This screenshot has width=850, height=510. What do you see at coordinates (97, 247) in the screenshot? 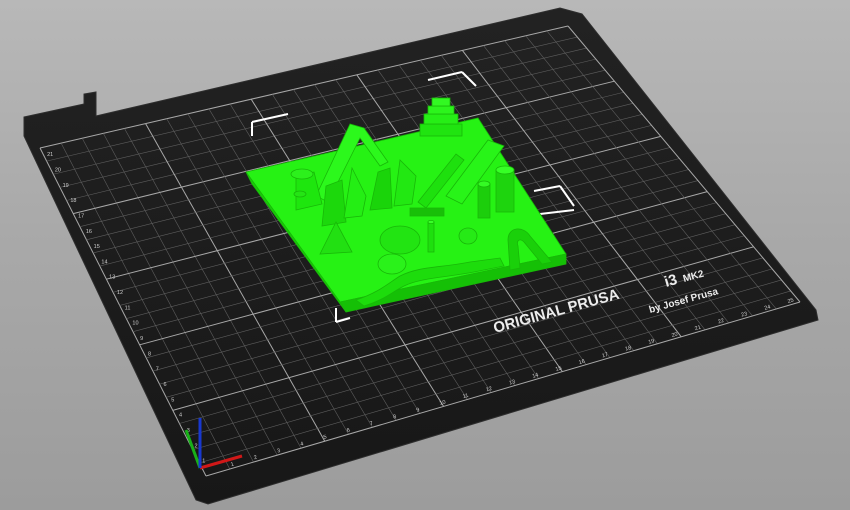
I see `ruler-side-label: 15` at bounding box center [97, 247].